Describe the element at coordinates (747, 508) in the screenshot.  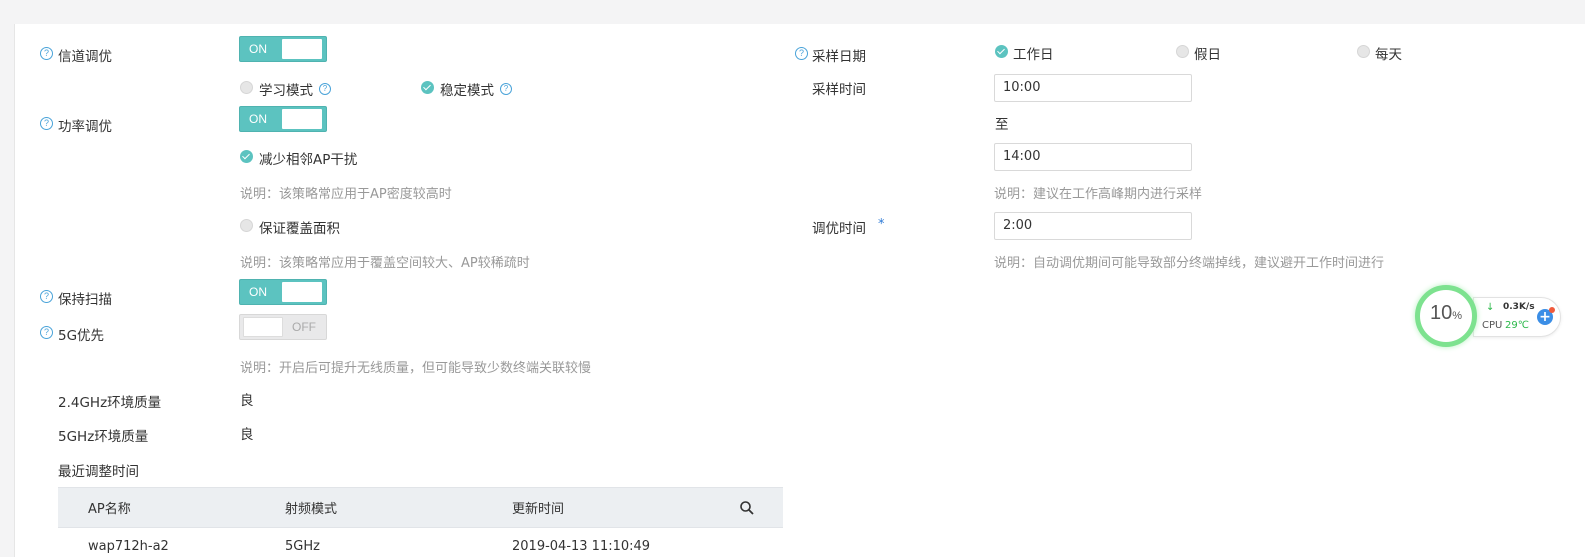
I see `search-icon` at that location.